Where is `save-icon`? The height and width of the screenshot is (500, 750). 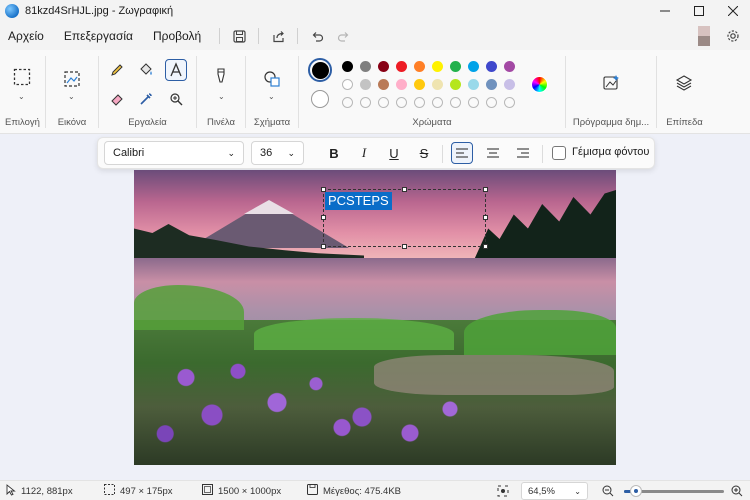 save-icon is located at coordinates (239, 36).